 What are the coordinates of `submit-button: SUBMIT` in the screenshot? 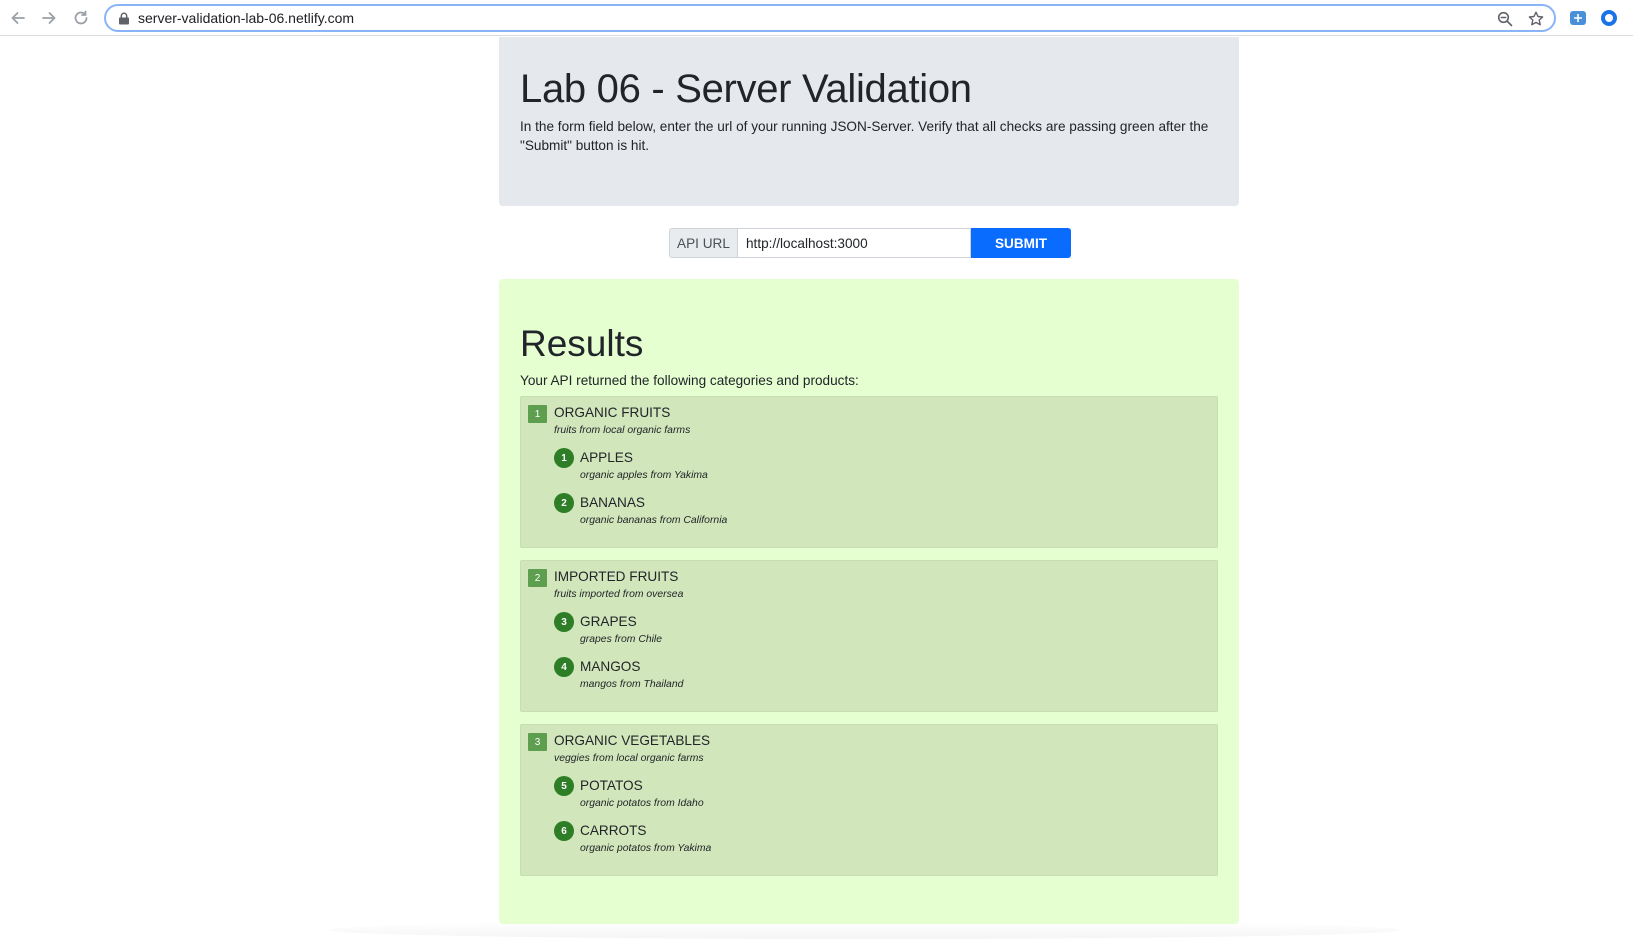 It's located at (1021, 243).